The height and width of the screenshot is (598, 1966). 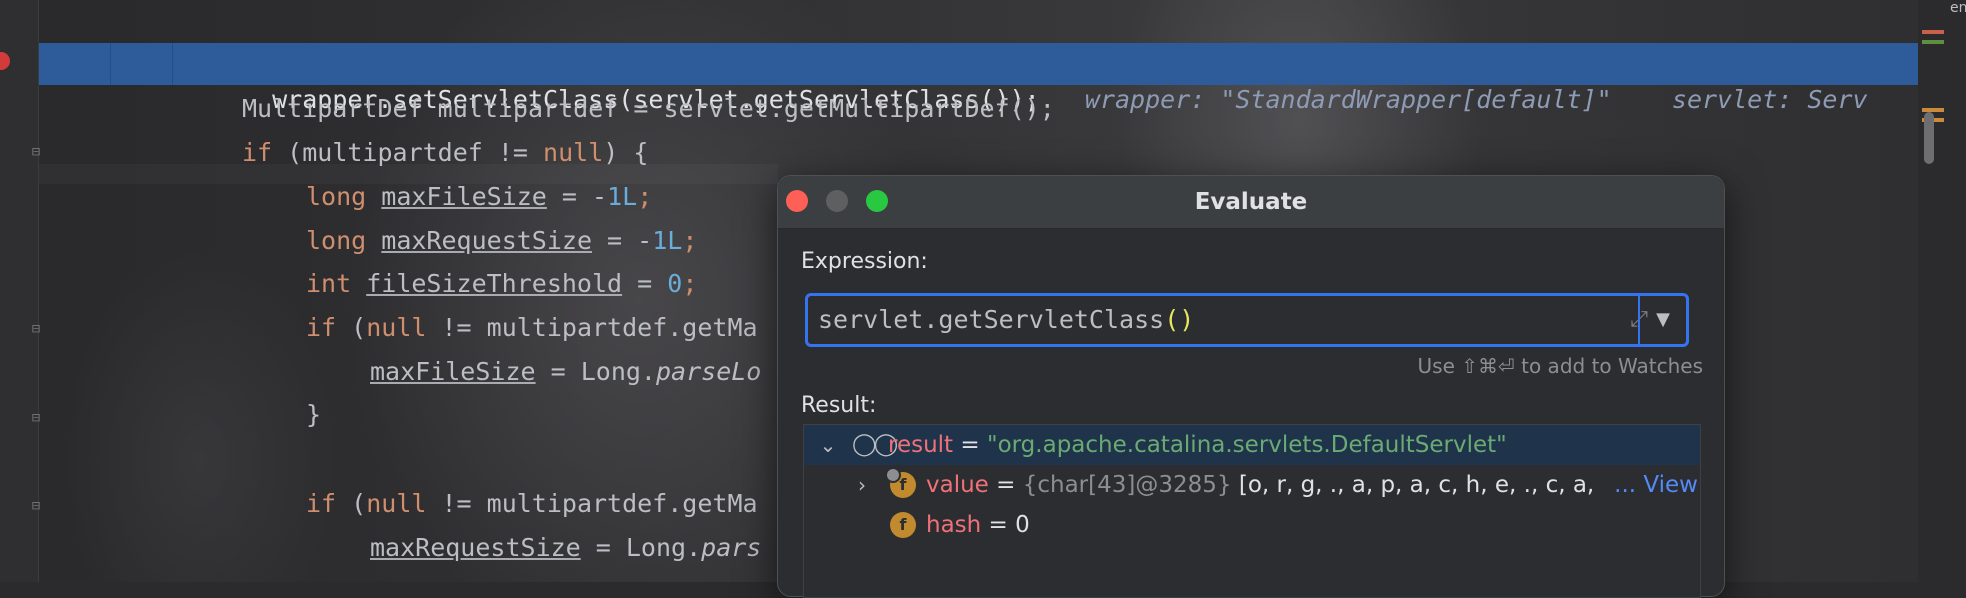 What do you see at coordinates (1179, 319) in the screenshot?
I see `expression-parens: ()` at bounding box center [1179, 319].